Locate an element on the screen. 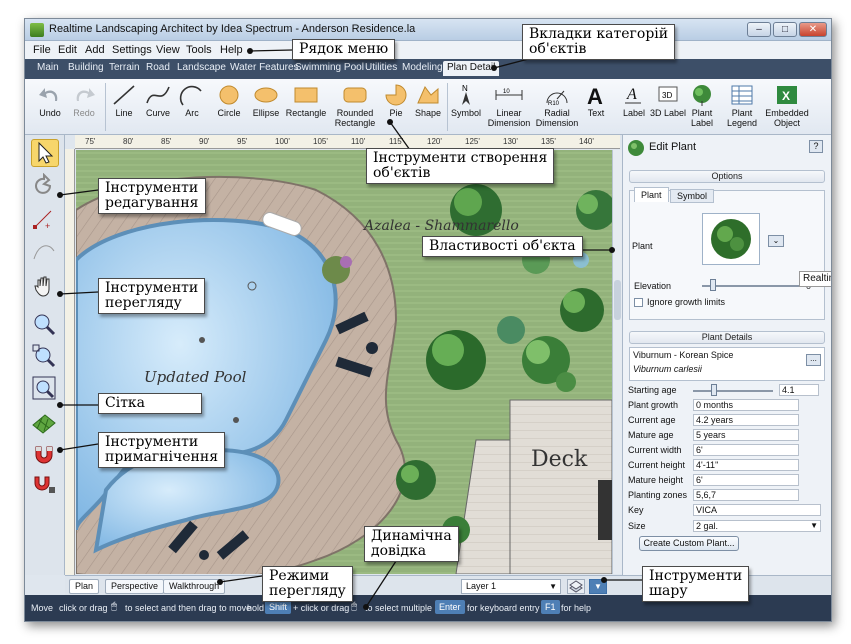 This screenshot has height=644, width=851. menu-tools: Tools is located at coordinates (199, 50).